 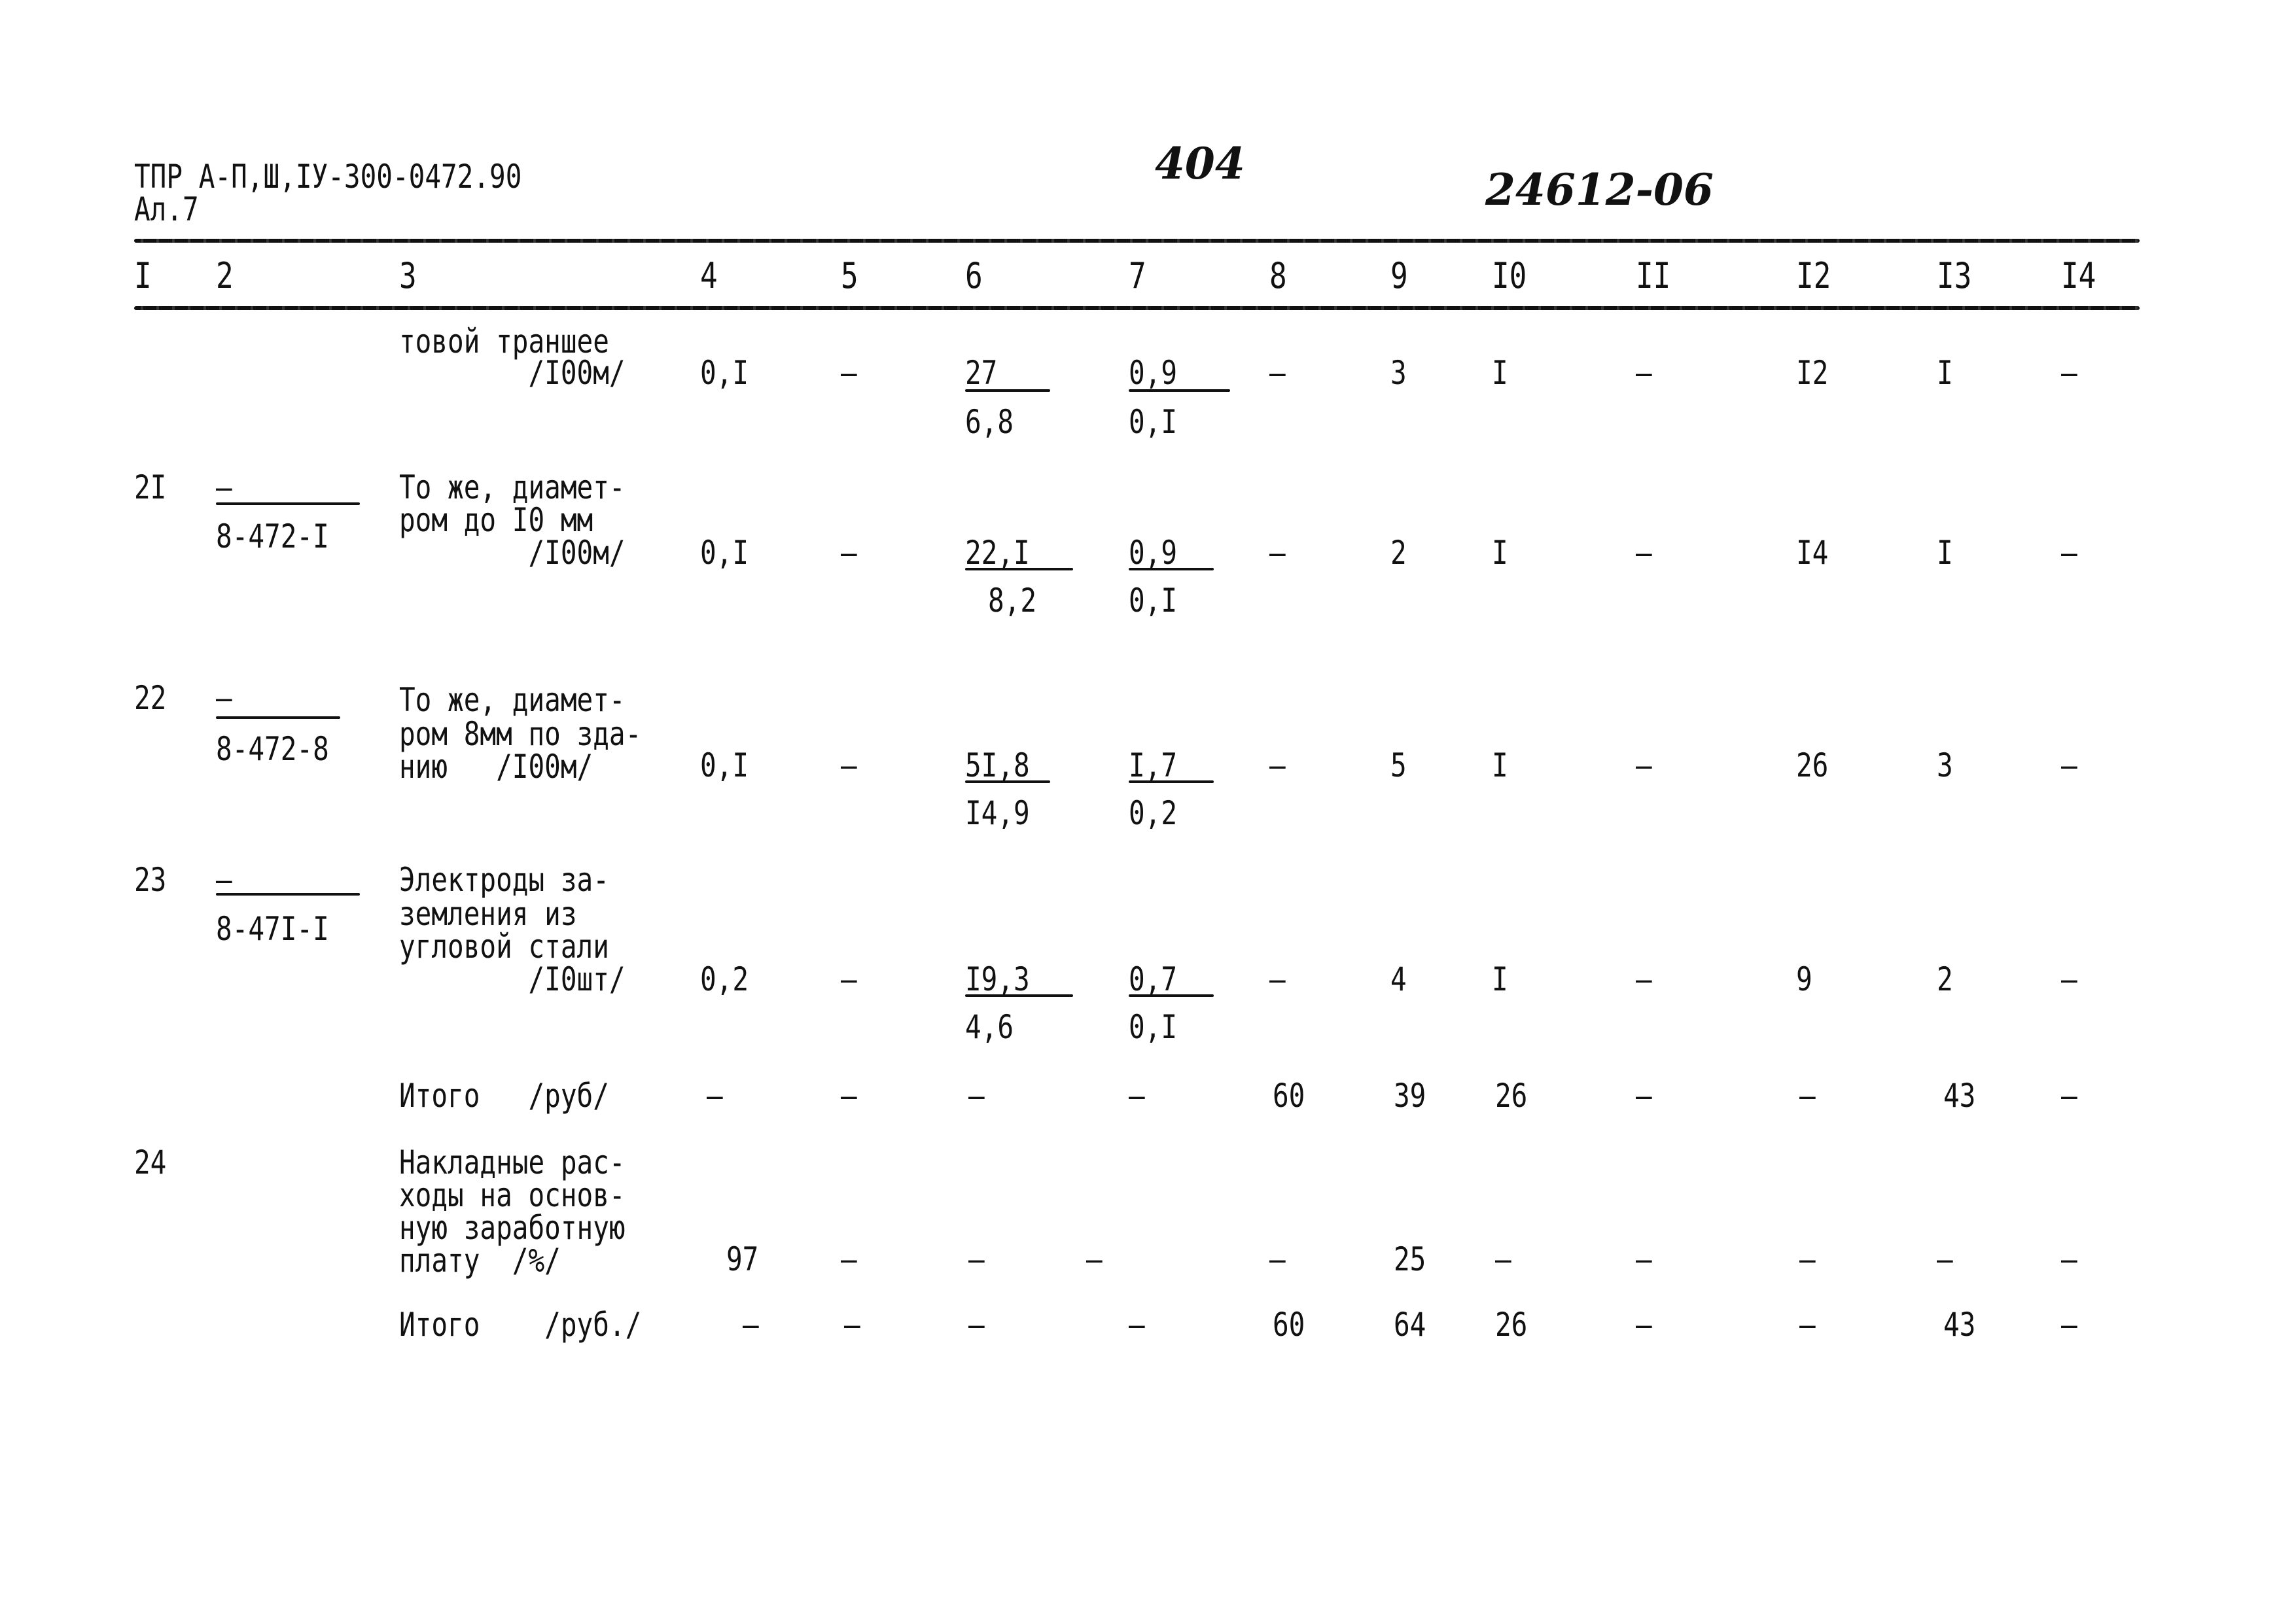 What do you see at coordinates (1137, 241) in the screenshot?
I see `header-top-rule` at bounding box center [1137, 241].